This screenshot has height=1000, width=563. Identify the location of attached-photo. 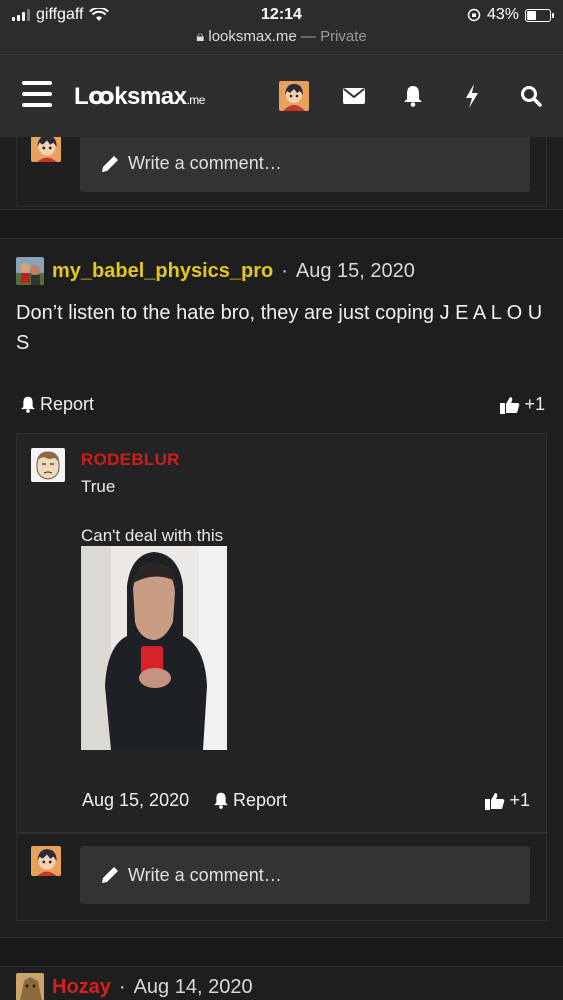
(154, 648).